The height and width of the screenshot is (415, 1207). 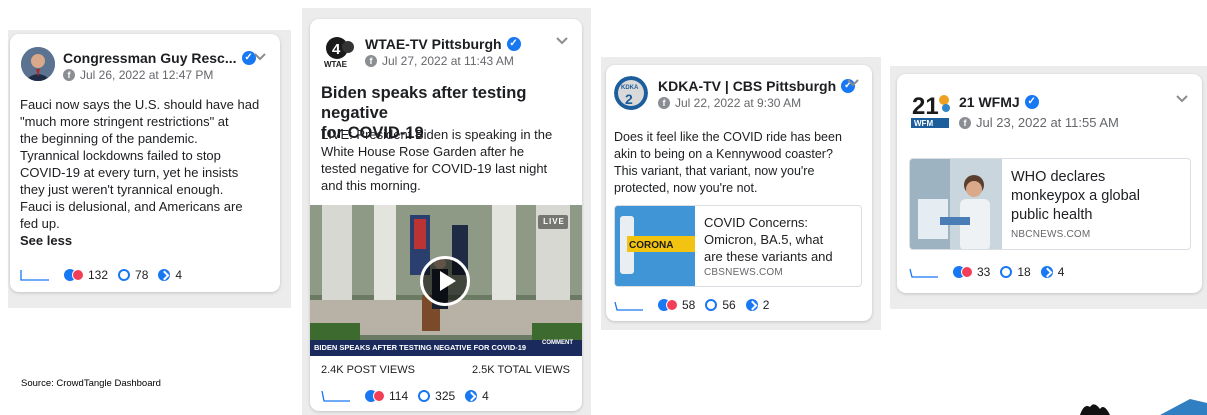 I want to click on post-text-line: protected, now you're not., so click(x=686, y=188).